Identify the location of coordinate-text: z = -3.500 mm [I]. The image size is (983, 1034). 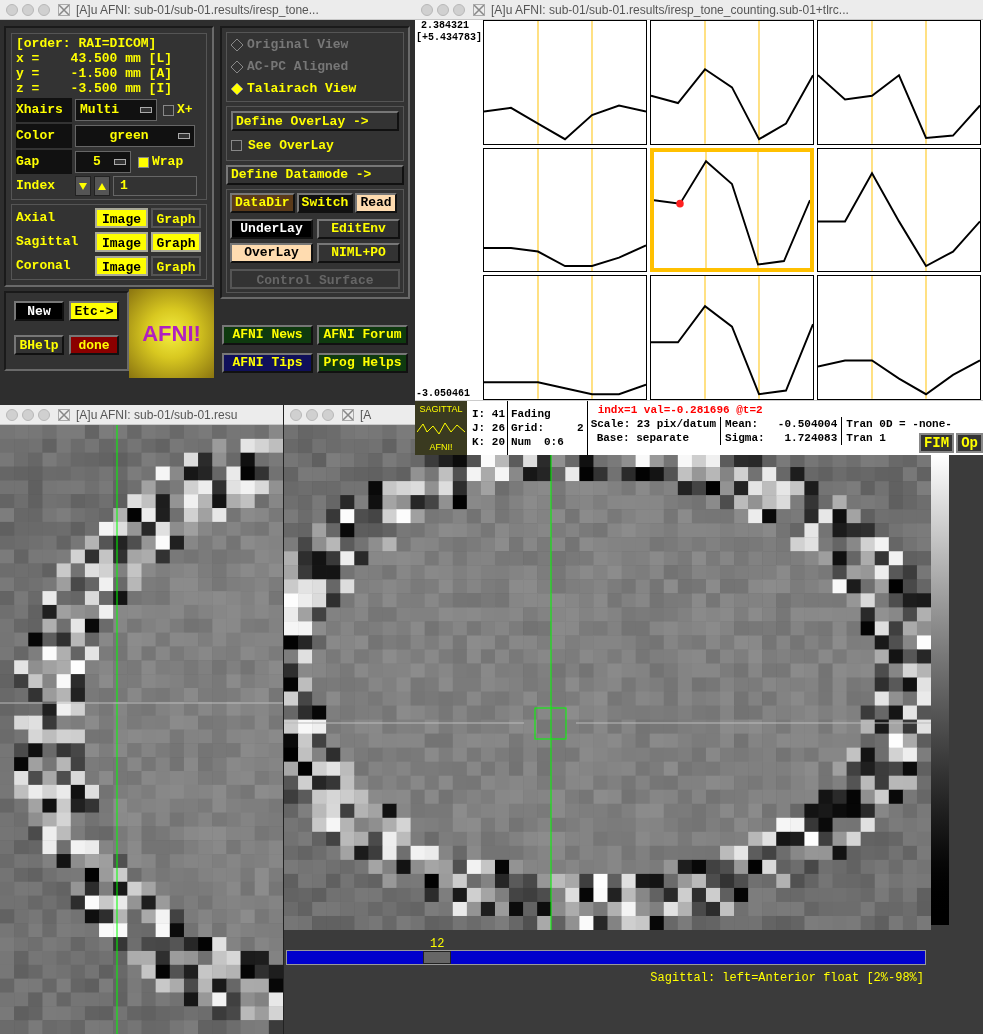
(95, 88).